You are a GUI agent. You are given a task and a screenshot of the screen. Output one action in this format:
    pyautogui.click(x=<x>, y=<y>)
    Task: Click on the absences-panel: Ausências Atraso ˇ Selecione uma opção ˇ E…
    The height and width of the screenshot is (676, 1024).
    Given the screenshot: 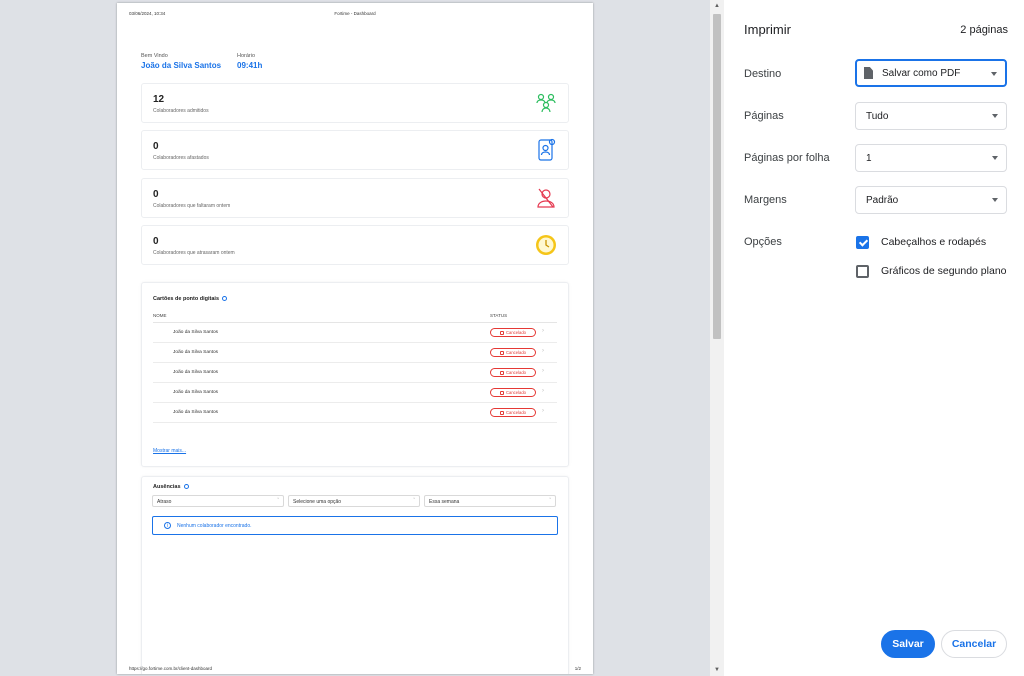 What is the action you would take?
    pyautogui.click(x=355, y=575)
    